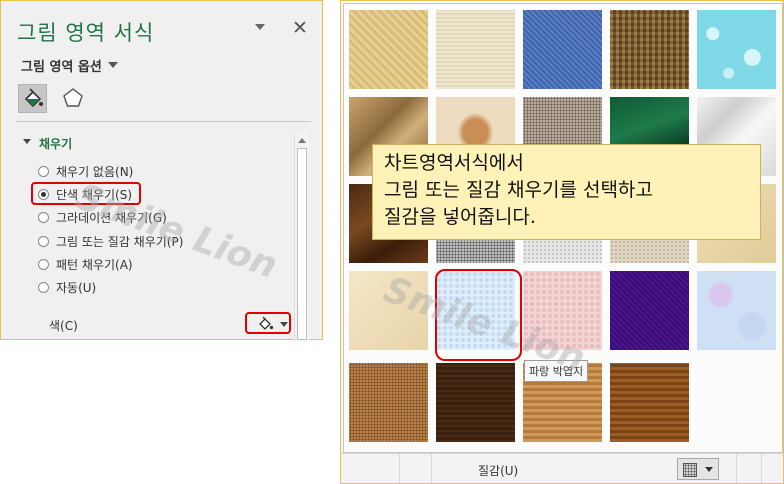 The image size is (784, 484). I want to click on scroll-thumb, so click(302, 244).